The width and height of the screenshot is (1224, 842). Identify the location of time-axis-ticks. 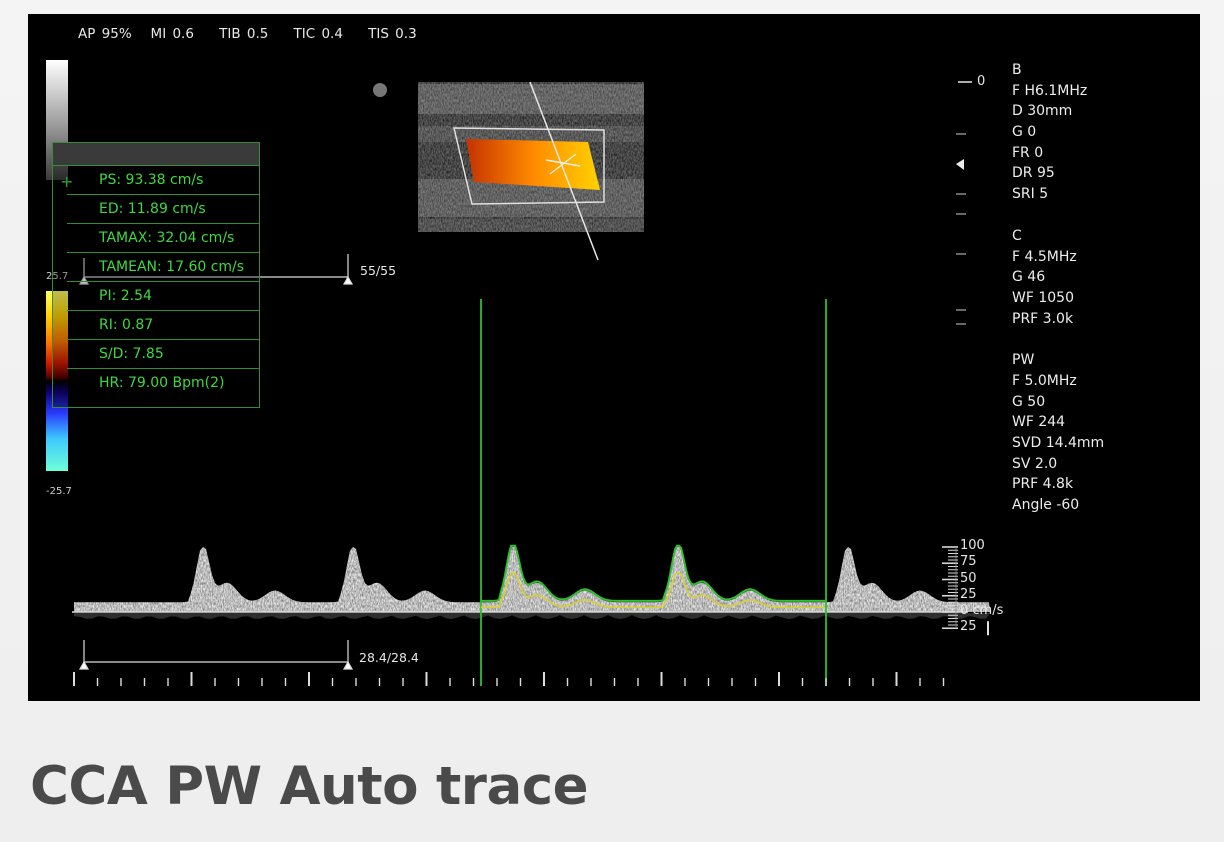
(509, 679).